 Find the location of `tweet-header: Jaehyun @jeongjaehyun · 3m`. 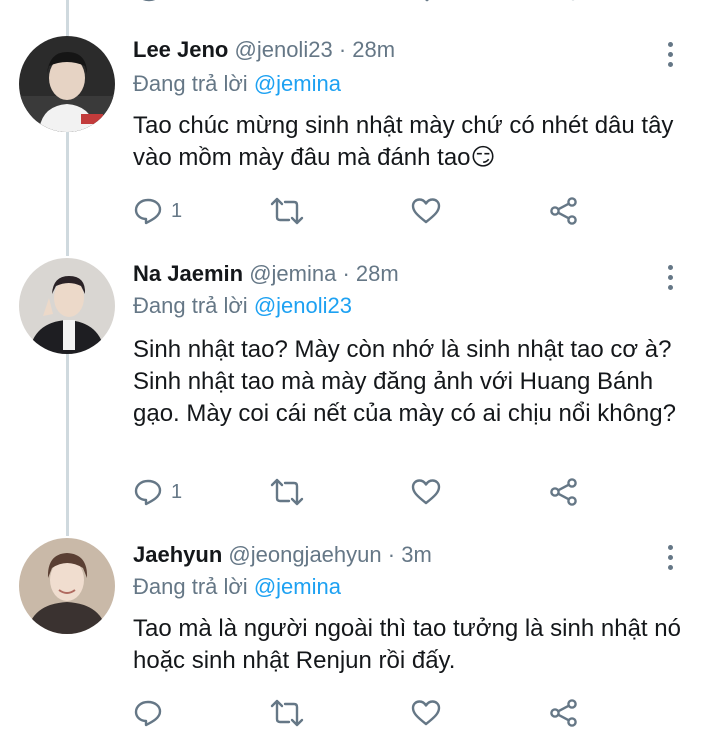

tweet-header: Jaehyun @jeongjaehyun · 3m is located at coordinates (282, 555).